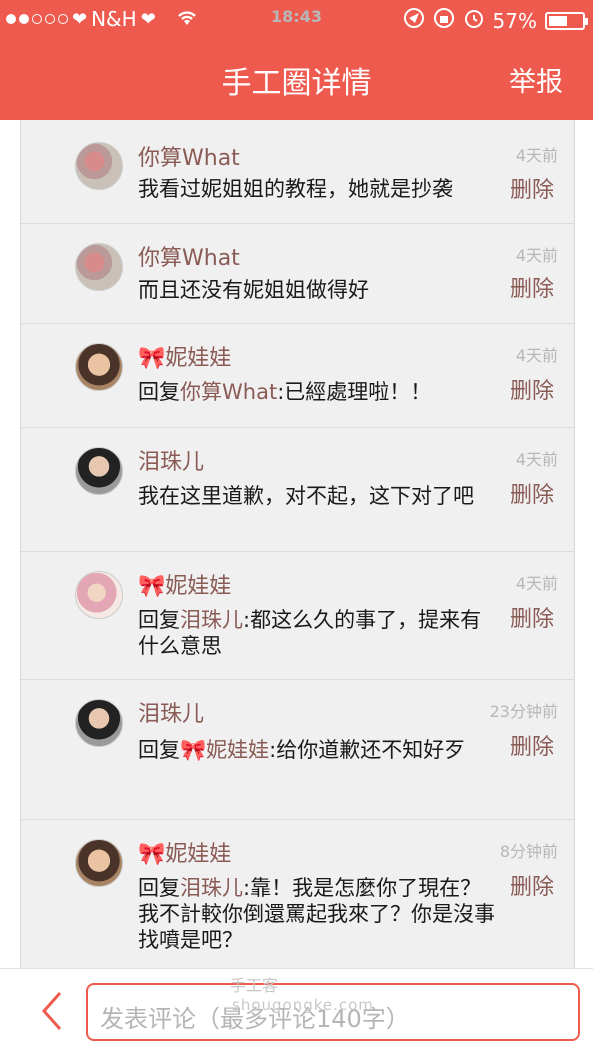 This screenshot has width=593, height=1054. Describe the element at coordinates (296, 83) in the screenshot. I see `page-title: 手工圈详情` at that location.